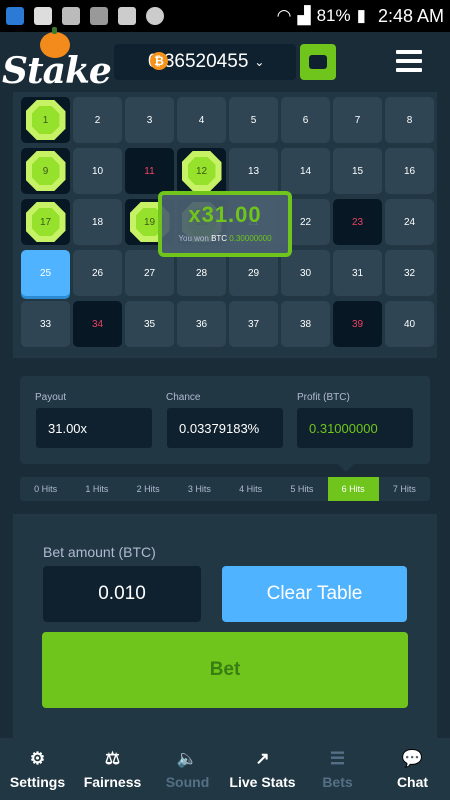 The width and height of the screenshot is (450, 800). I want to click on profit-label: Profit (BTC), so click(323, 397).